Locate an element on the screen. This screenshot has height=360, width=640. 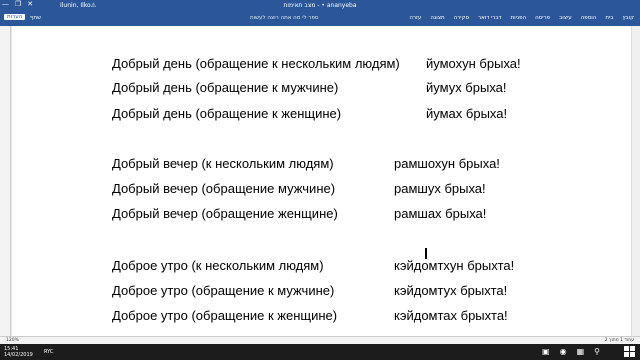
tell-me-search: ספר לי מה אתה רוצה לעשות is located at coordinates (284, 18).